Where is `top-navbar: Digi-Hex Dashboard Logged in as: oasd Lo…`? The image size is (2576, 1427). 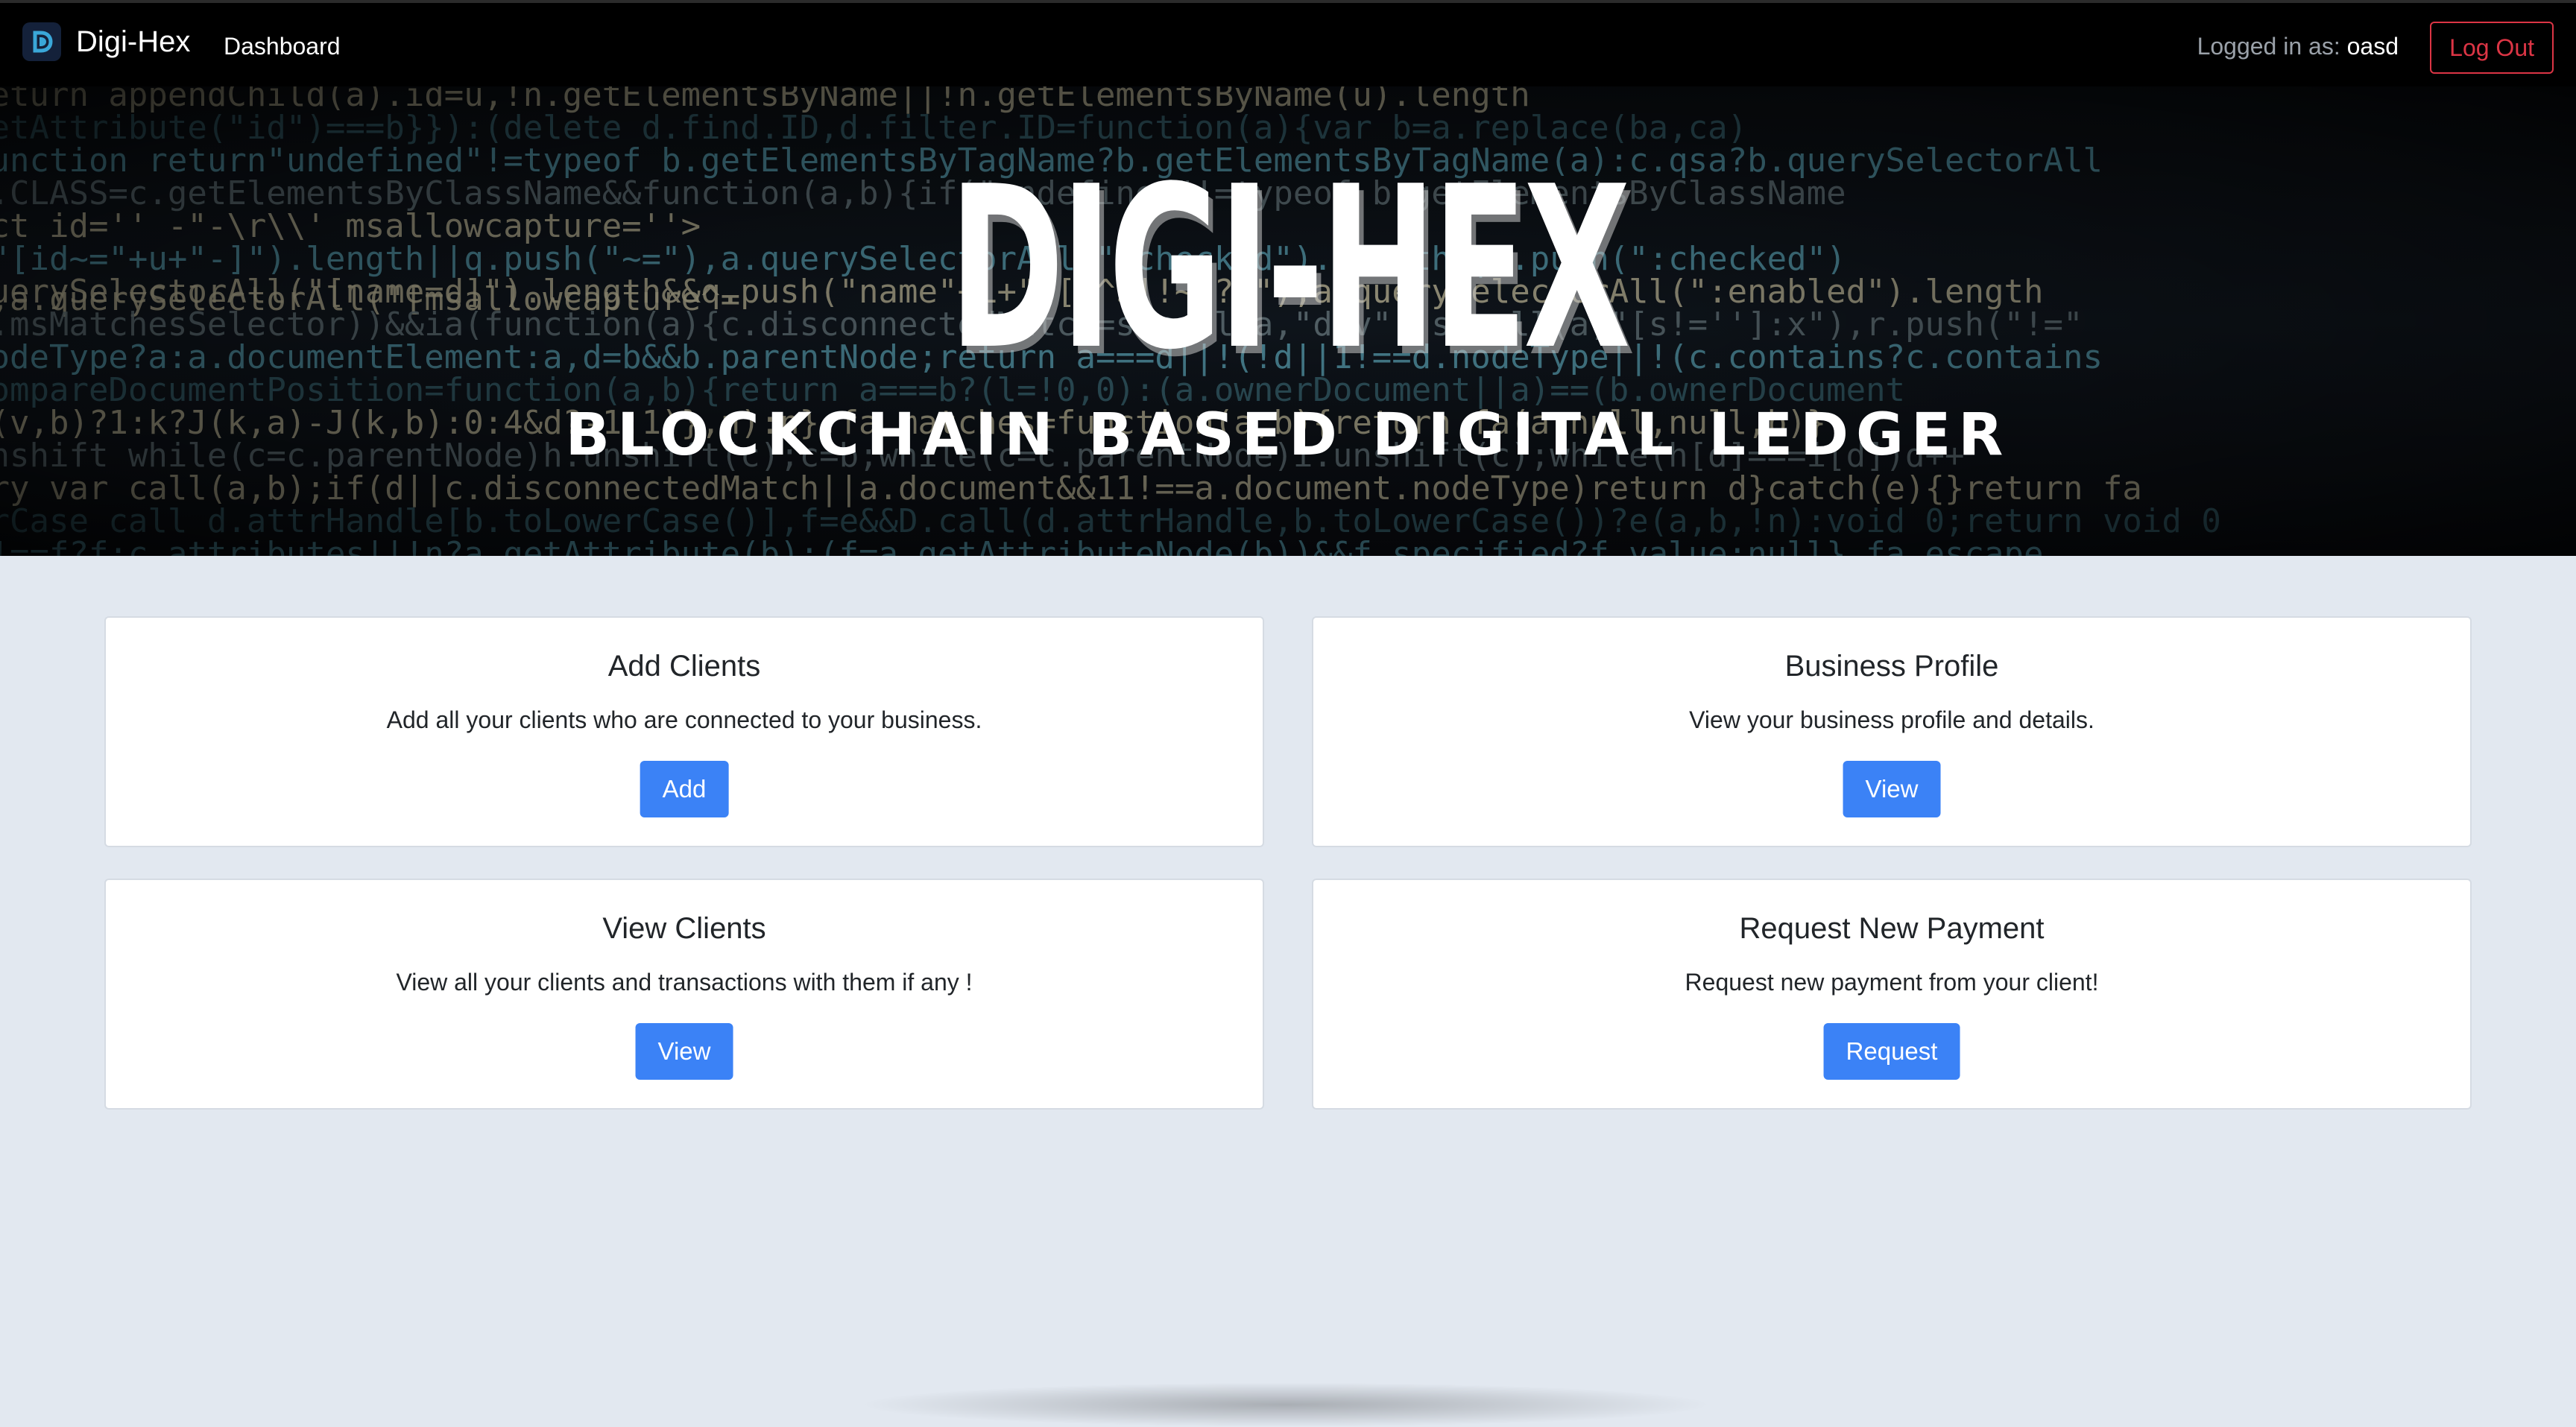
top-navbar: Digi-Hex Dashboard Logged in as: oasd Lo… is located at coordinates (1288, 43).